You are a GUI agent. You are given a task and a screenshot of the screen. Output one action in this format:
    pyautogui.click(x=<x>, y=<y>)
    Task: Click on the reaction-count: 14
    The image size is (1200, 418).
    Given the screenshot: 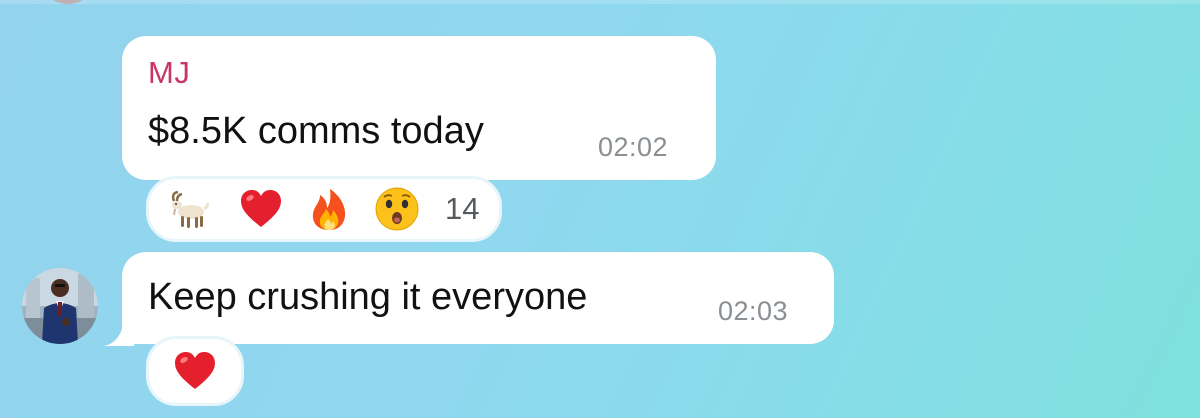 What is the action you would take?
    pyautogui.click(x=462, y=208)
    